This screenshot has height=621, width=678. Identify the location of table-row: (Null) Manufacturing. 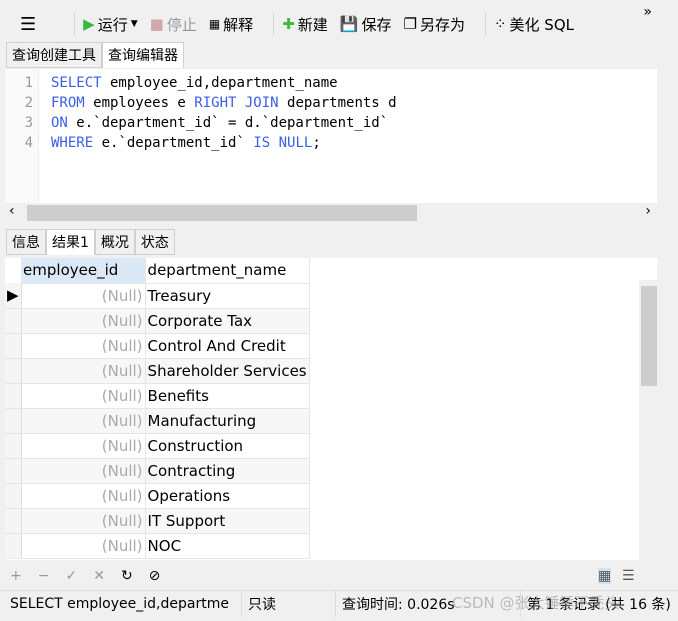
(157, 421).